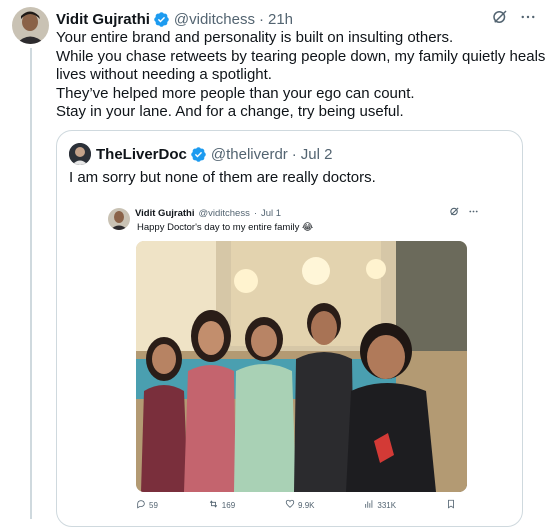  What do you see at coordinates (31, 283) in the screenshot?
I see `thread-line` at bounding box center [31, 283].